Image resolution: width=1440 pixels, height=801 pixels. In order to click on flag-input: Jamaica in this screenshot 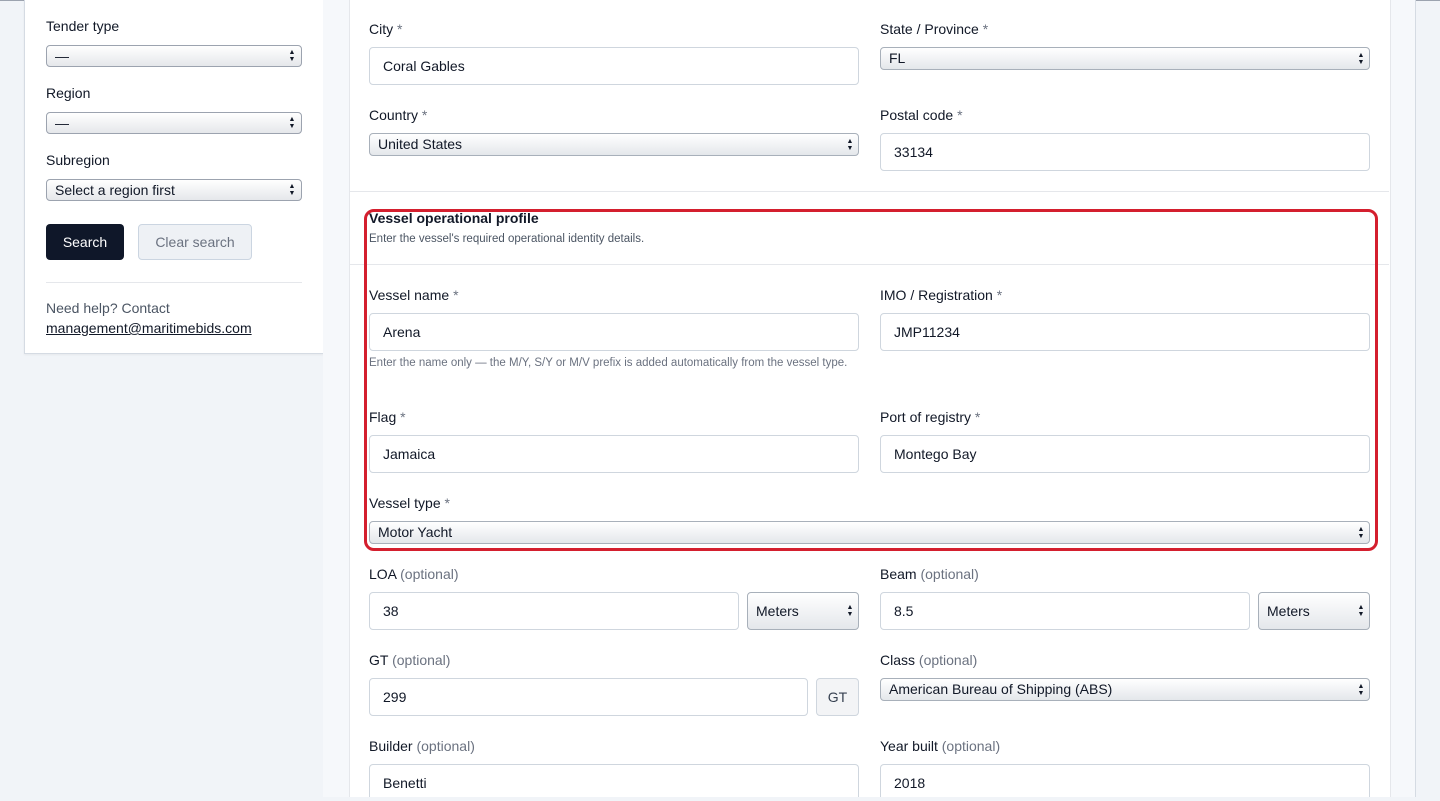, I will do `click(614, 454)`.